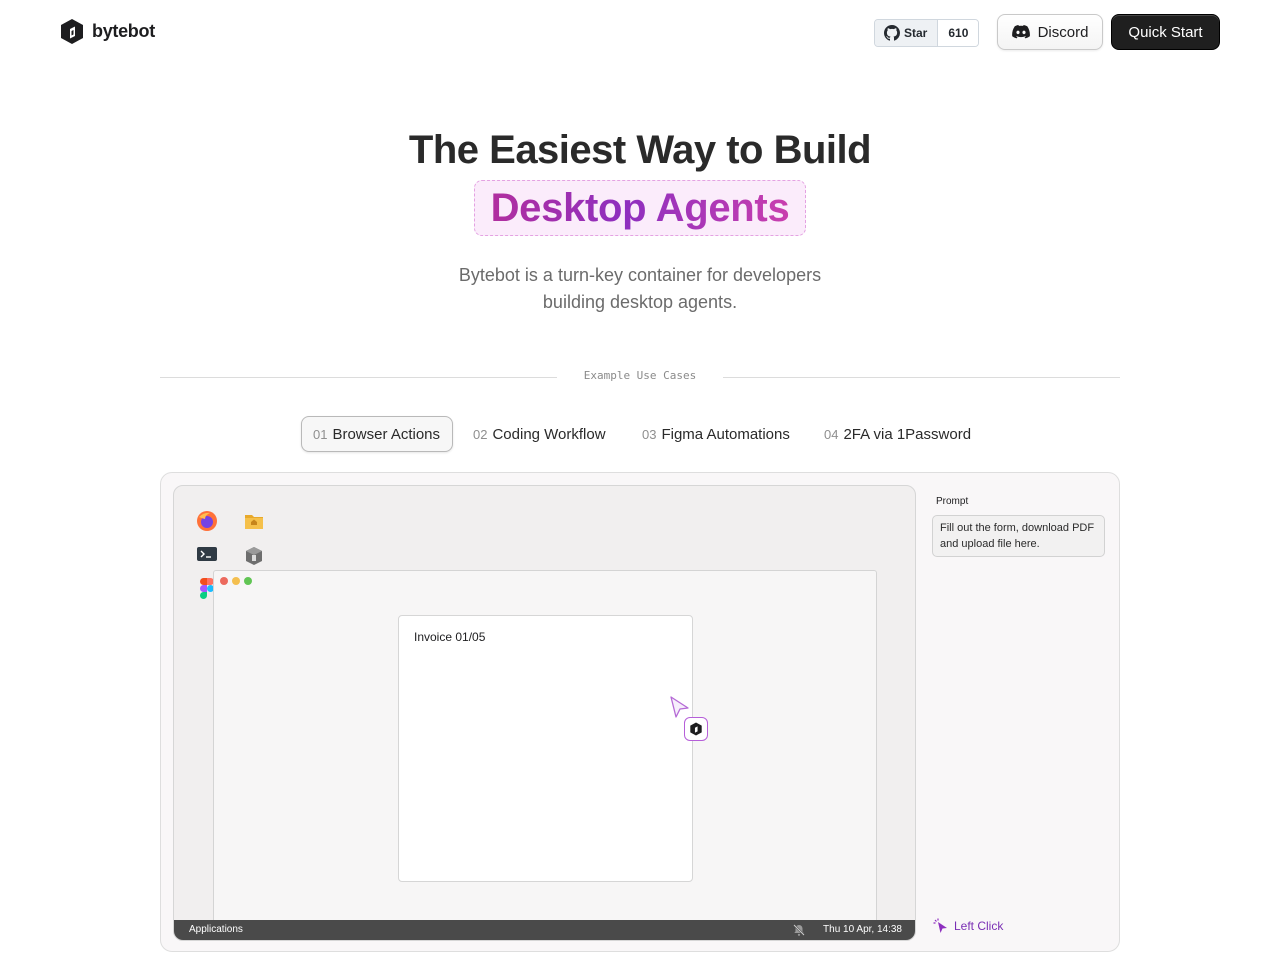  What do you see at coordinates (123, 31) in the screenshot?
I see `logo-text: bytebot` at bounding box center [123, 31].